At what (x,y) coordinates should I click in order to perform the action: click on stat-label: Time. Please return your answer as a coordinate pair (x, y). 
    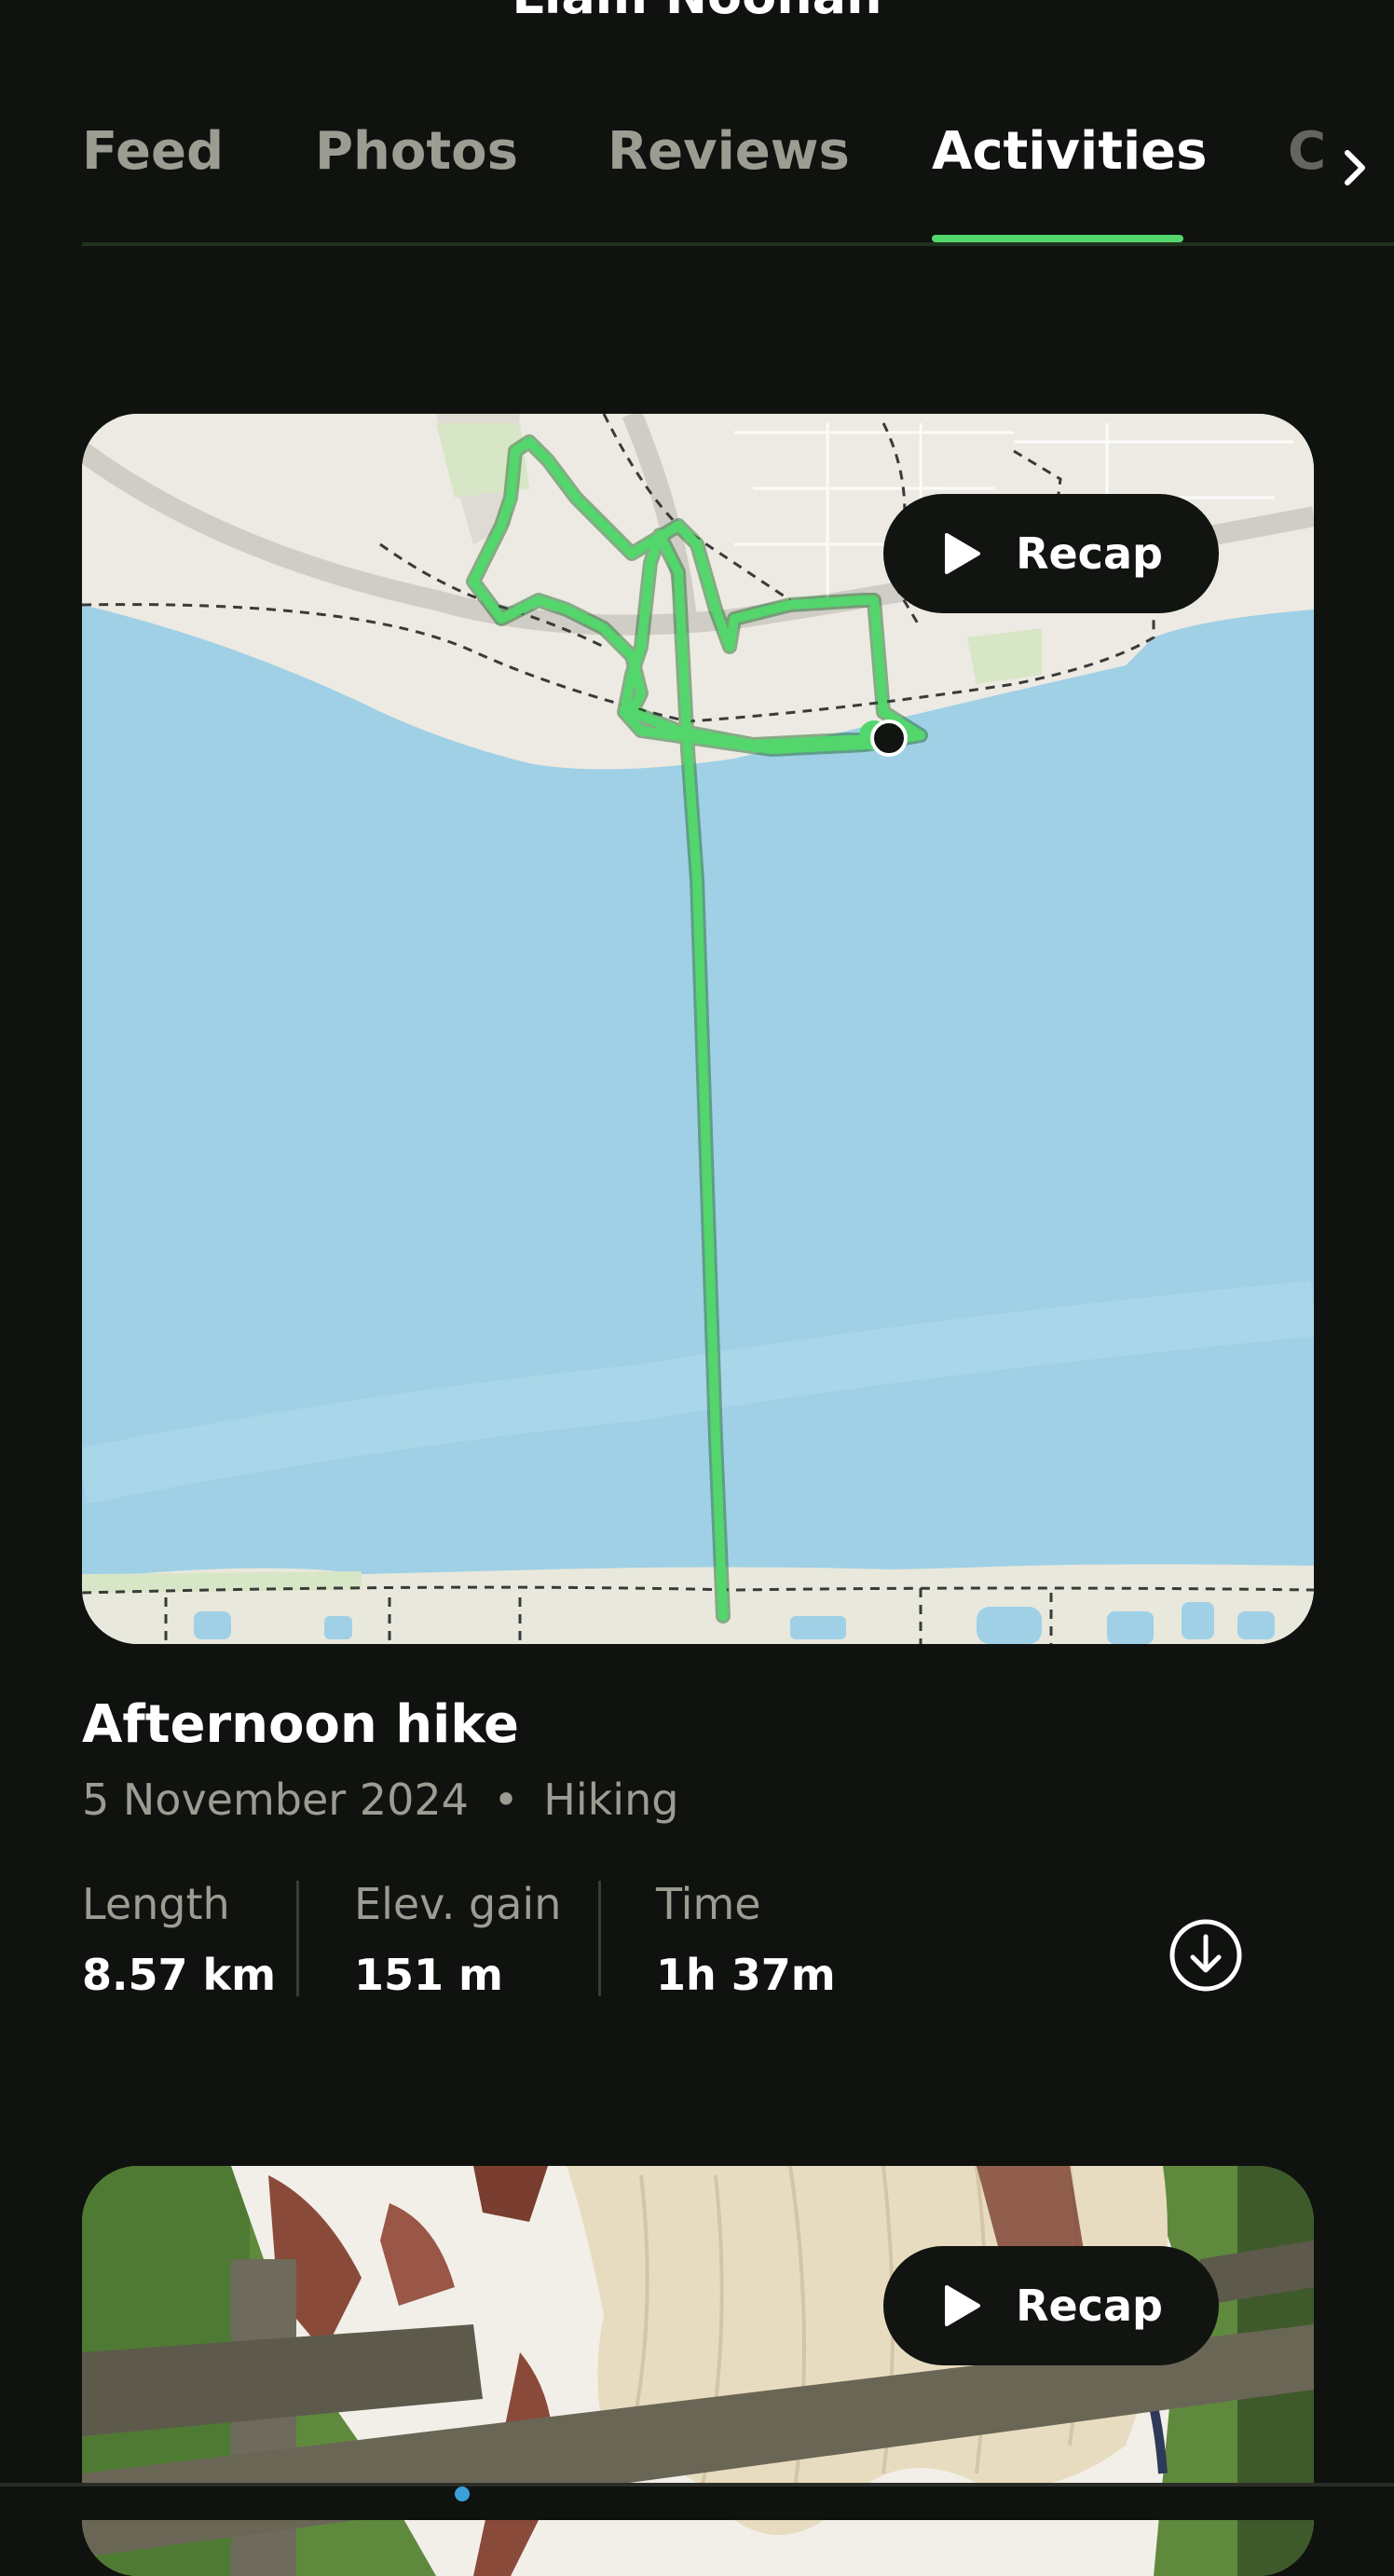
    Looking at the image, I should click on (708, 1904).